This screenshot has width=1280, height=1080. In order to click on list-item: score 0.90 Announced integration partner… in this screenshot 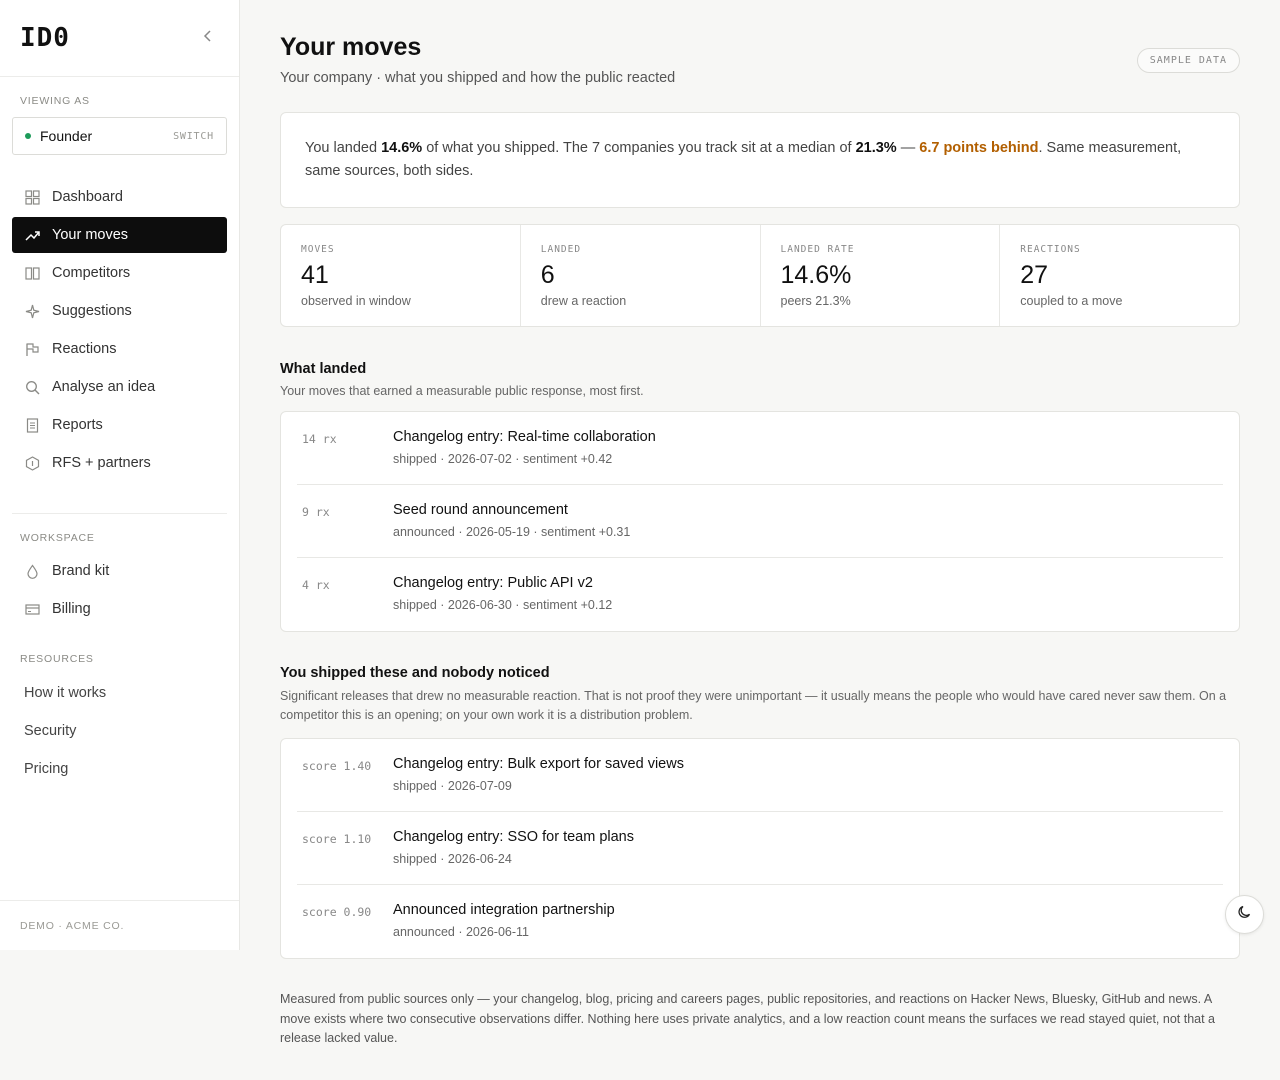, I will do `click(760, 921)`.